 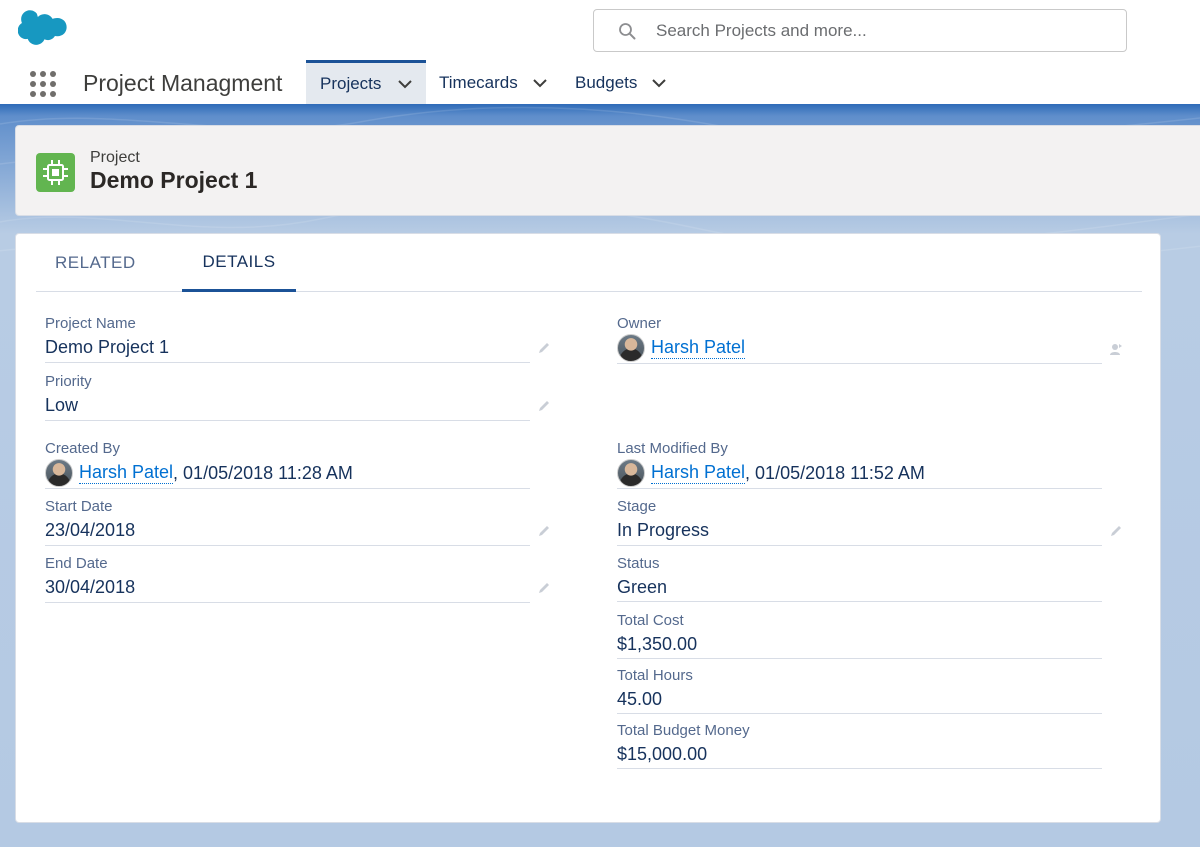 I want to click on field-label: End Date, so click(x=76, y=563).